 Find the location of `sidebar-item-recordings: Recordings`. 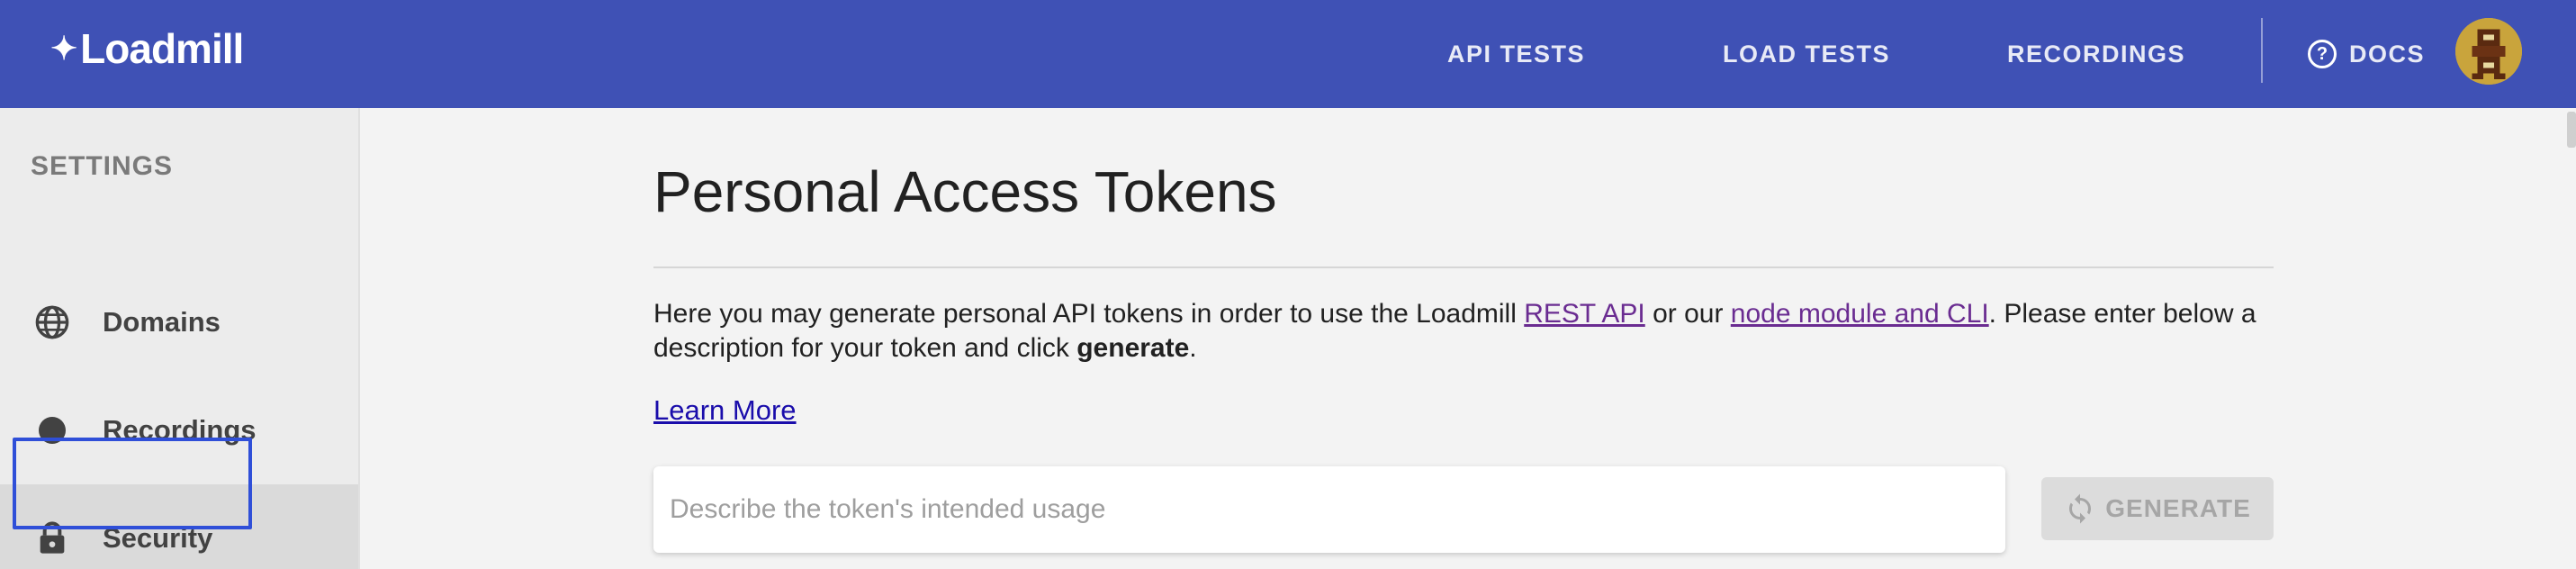

sidebar-item-recordings: Recordings is located at coordinates (179, 430).